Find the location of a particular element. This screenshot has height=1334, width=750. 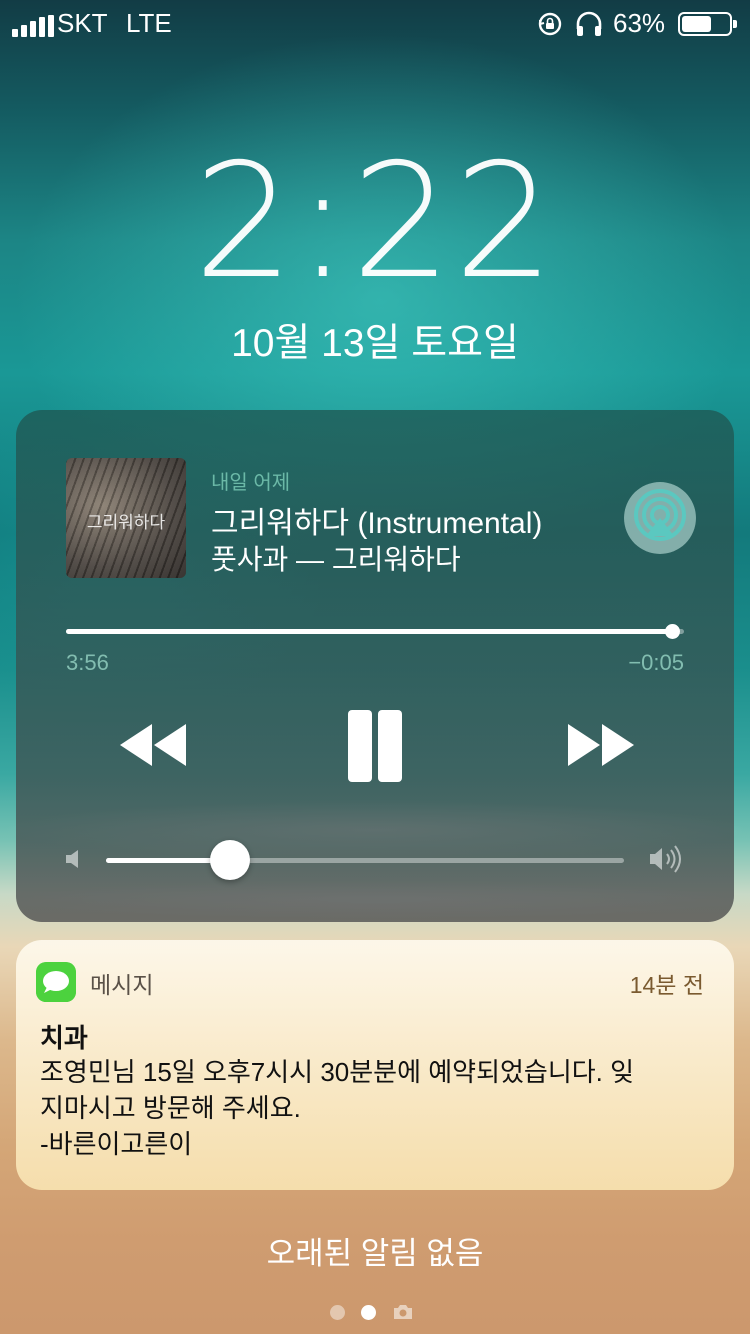

battery-percent: 63% is located at coordinates (639, 23).